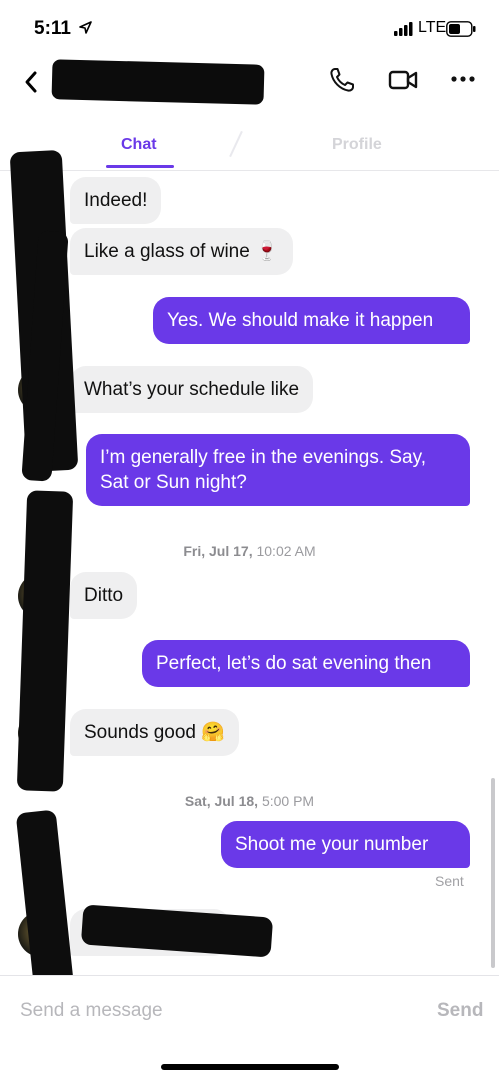 The height and width of the screenshot is (1080, 499). I want to click on date-separator: Fri, Jul 17, 10:02 AM, so click(249, 551).